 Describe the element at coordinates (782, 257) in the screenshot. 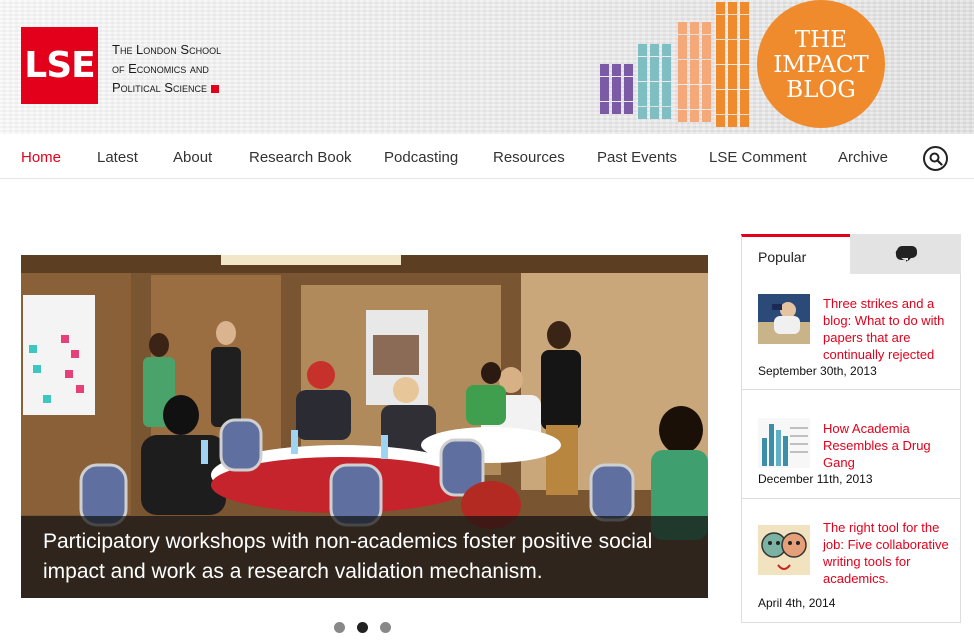

I see `tab-popular-label: Popular` at that location.